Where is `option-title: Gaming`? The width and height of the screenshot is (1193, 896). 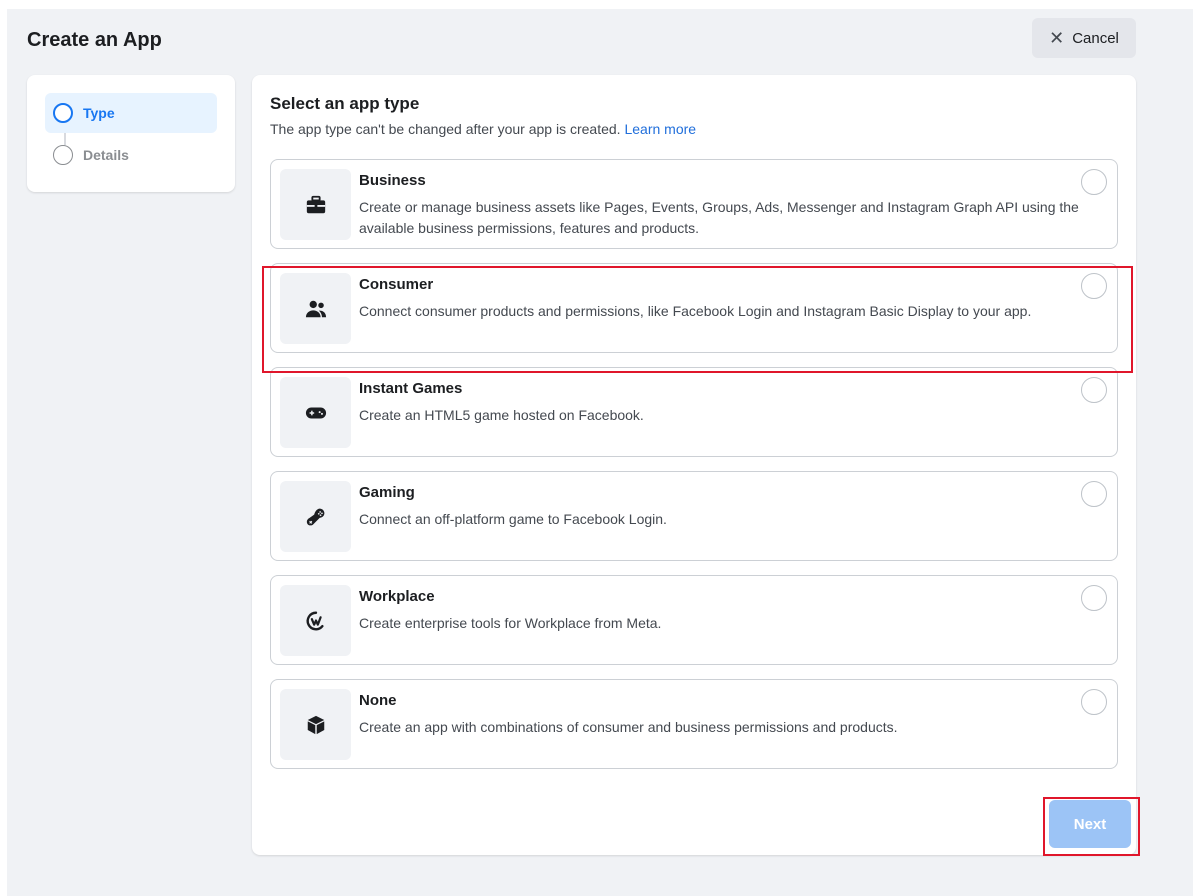
option-title: Gaming is located at coordinates (387, 492).